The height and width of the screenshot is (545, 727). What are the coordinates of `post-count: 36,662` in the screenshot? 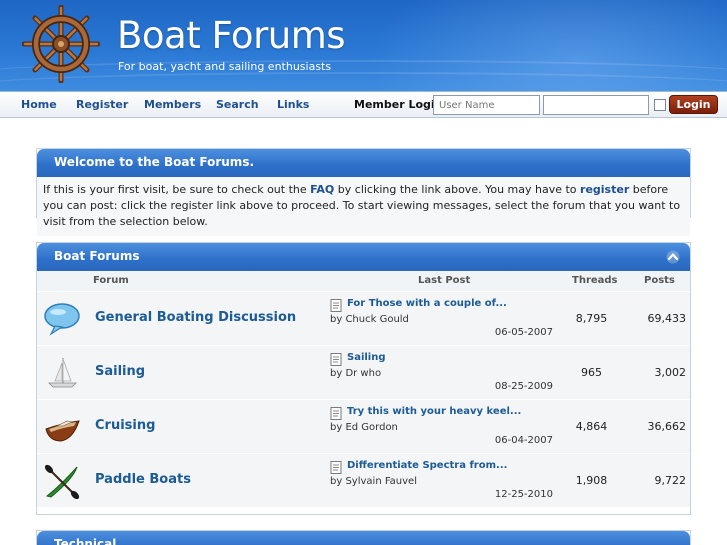 It's located at (667, 426).